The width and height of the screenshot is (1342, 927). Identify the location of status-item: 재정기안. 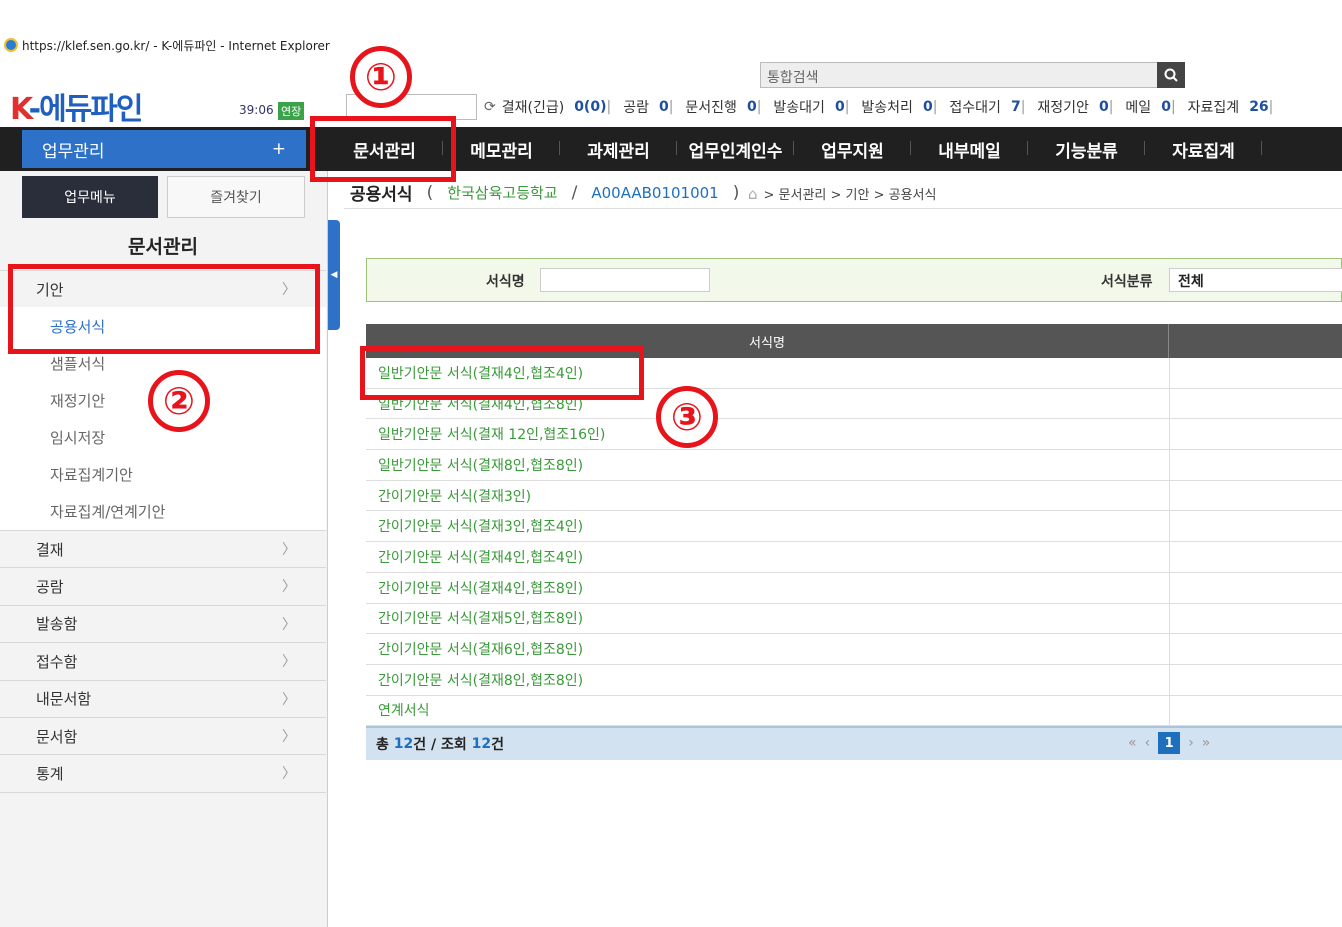
(1063, 107).